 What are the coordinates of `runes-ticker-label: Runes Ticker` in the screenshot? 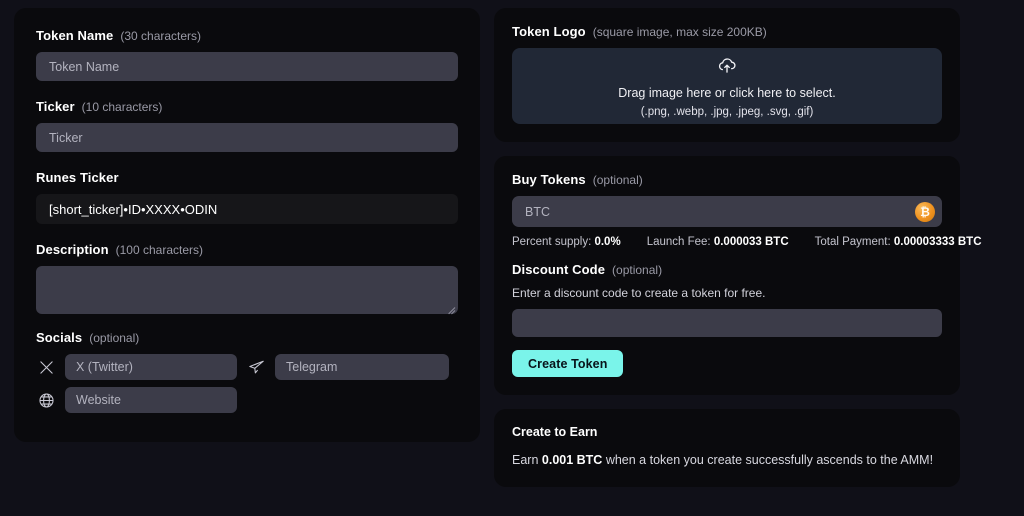 It's located at (77, 177).